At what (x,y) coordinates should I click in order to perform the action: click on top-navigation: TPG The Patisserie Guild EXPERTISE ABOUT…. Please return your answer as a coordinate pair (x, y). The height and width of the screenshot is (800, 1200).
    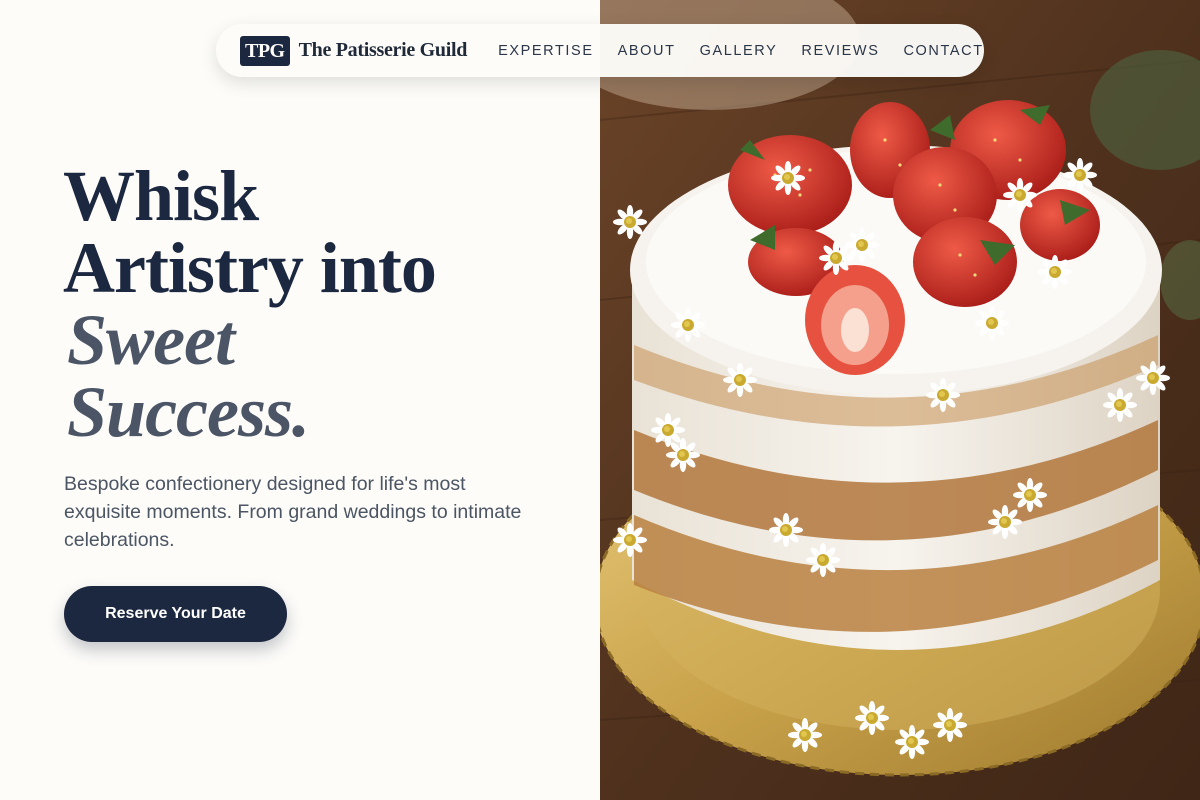
    Looking at the image, I should click on (600, 50).